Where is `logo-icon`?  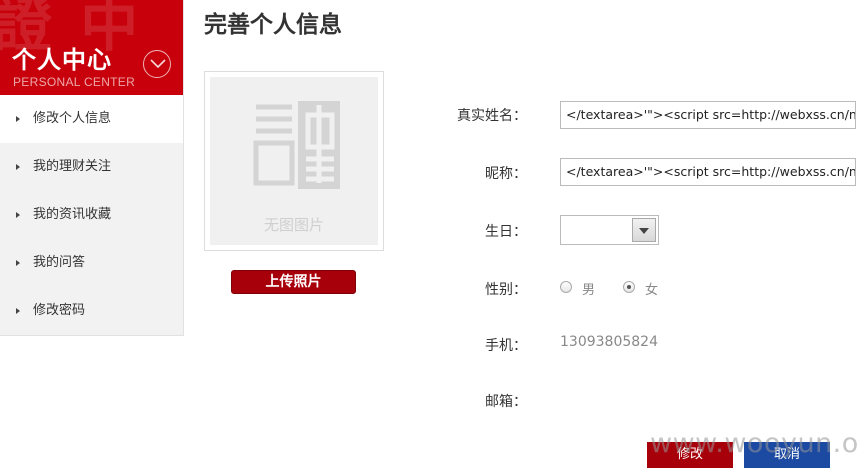 logo-icon is located at coordinates (296, 145).